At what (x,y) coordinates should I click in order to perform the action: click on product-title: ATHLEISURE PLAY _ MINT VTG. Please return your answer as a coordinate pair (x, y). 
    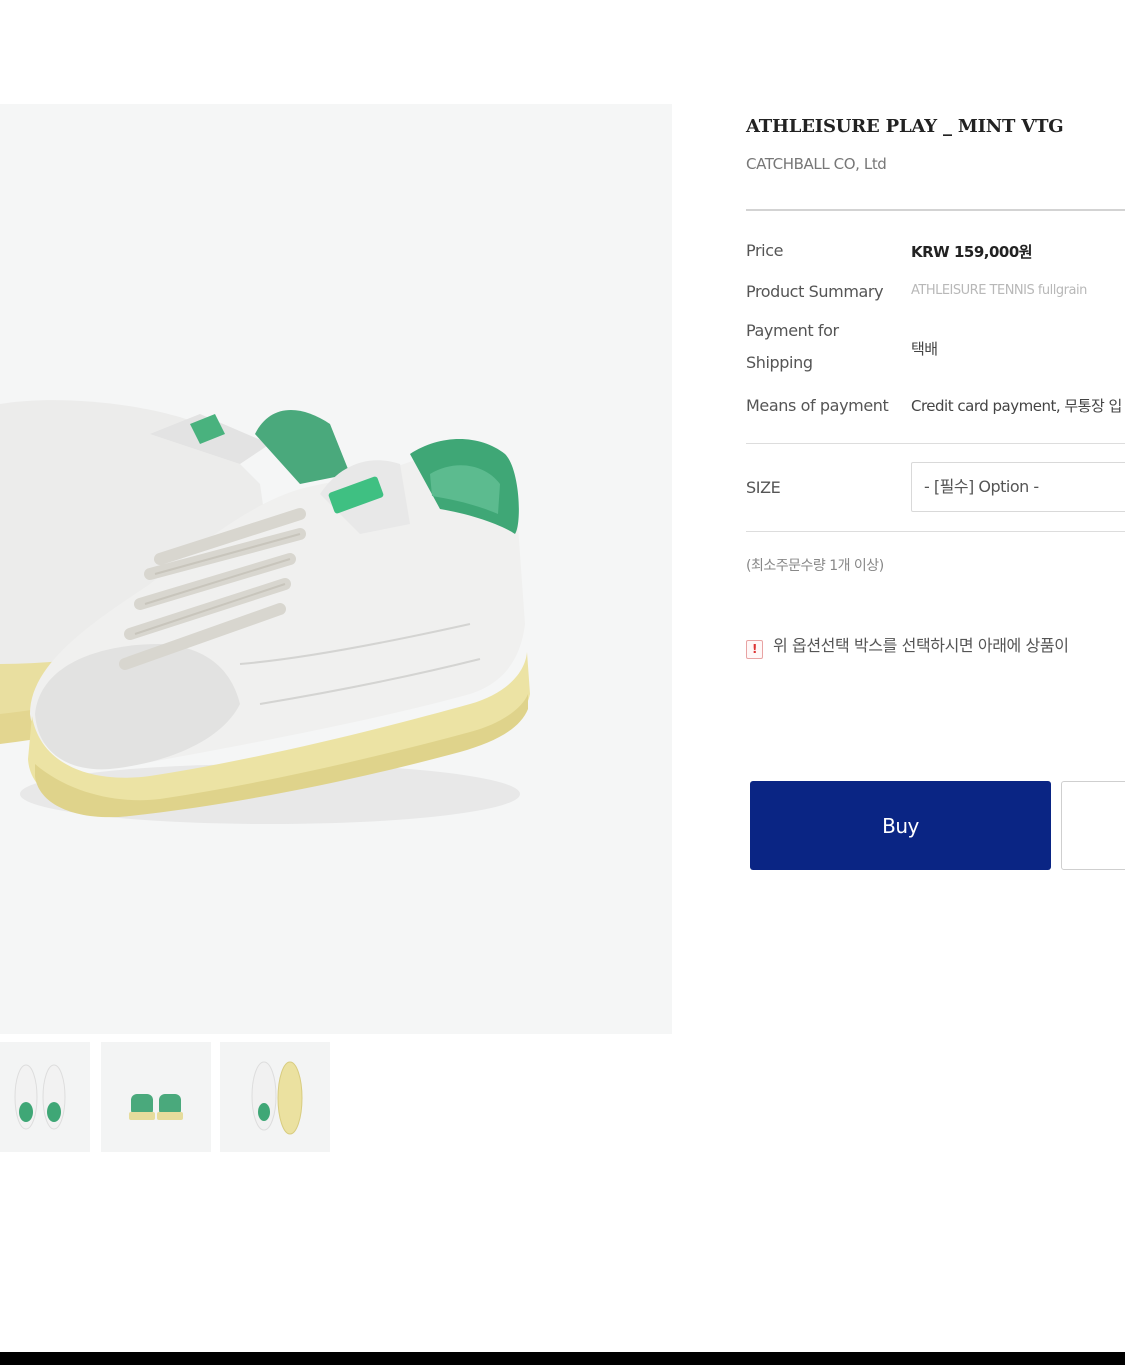
    Looking at the image, I should click on (905, 126).